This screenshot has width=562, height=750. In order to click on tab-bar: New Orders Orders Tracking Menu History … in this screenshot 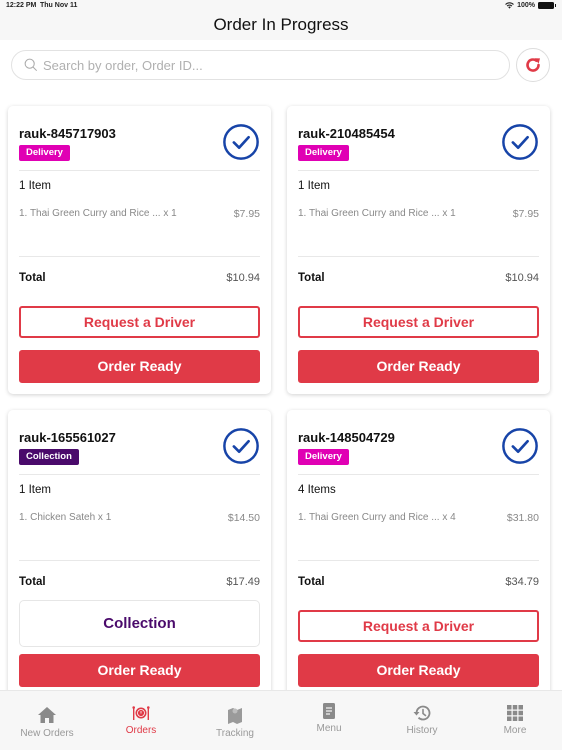, I will do `click(281, 720)`.